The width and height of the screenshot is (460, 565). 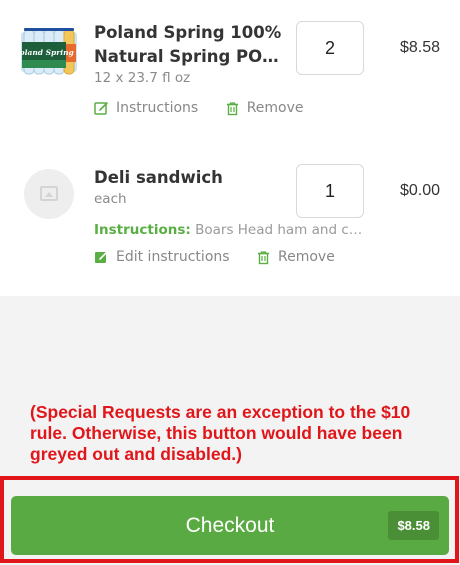 I want to click on instructions-button: Instructions, so click(x=146, y=108).